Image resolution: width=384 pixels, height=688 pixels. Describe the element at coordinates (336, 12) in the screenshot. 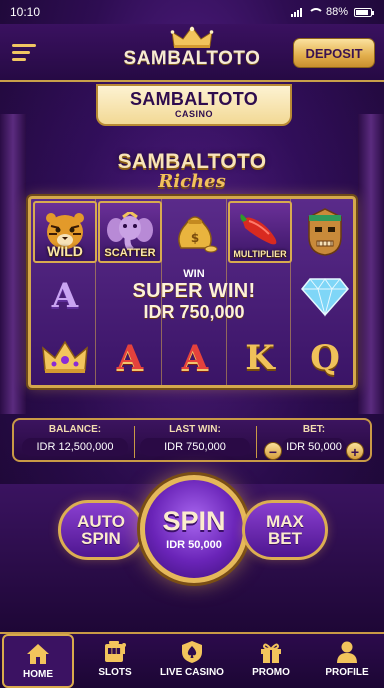

I see `battery-percent: 88%` at that location.